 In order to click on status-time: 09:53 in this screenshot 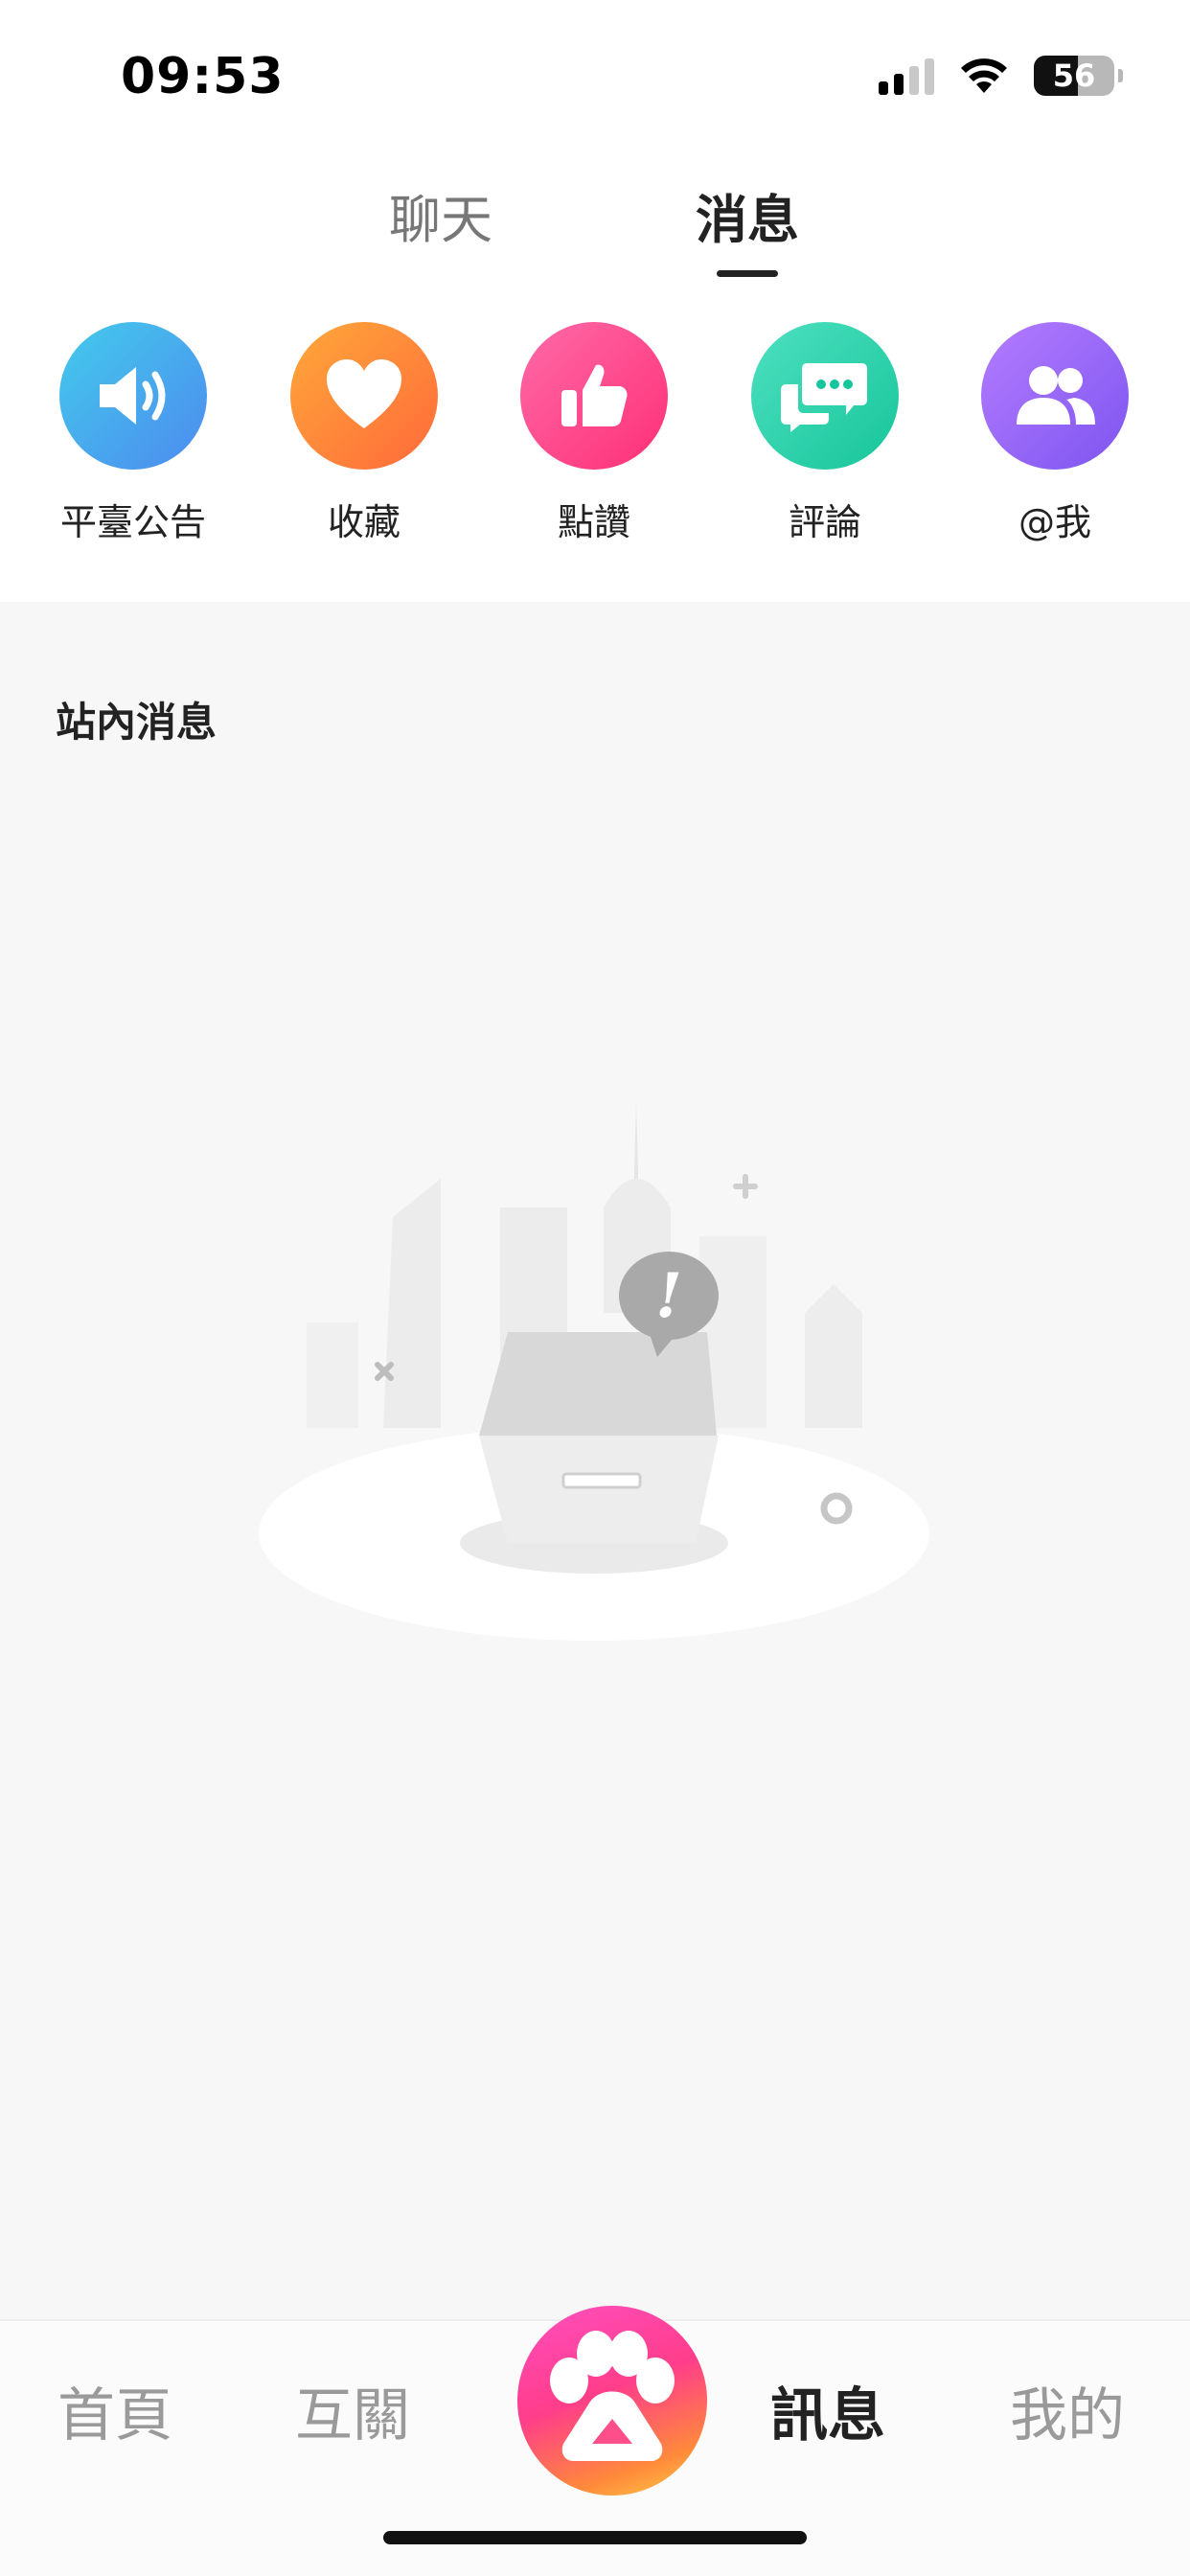, I will do `click(203, 76)`.